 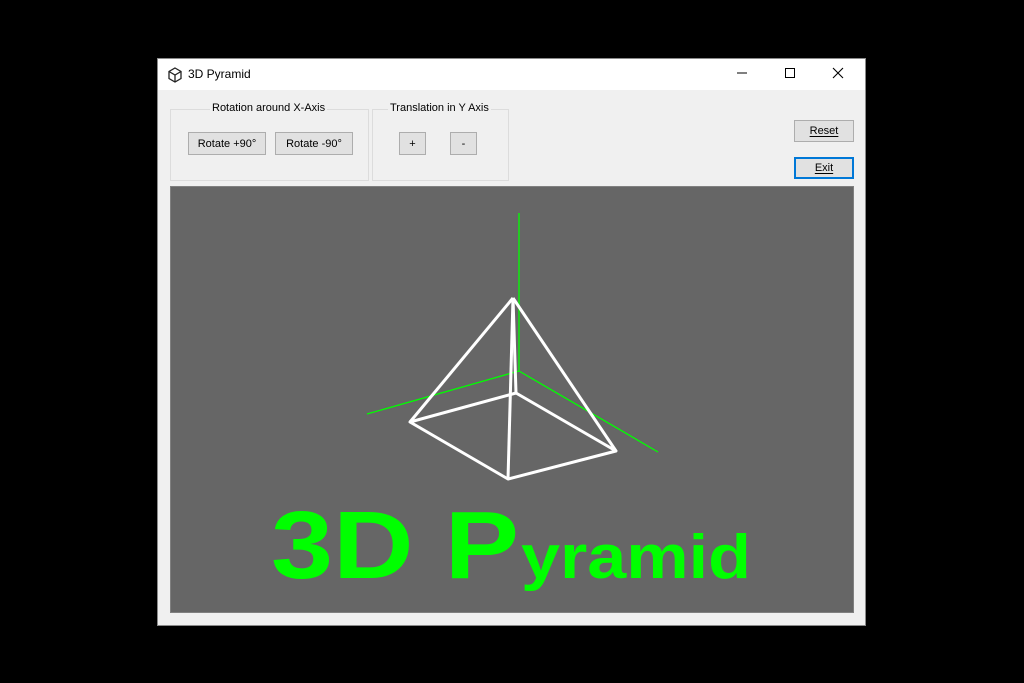 I want to click on maximize-icon, so click(x=790, y=75).